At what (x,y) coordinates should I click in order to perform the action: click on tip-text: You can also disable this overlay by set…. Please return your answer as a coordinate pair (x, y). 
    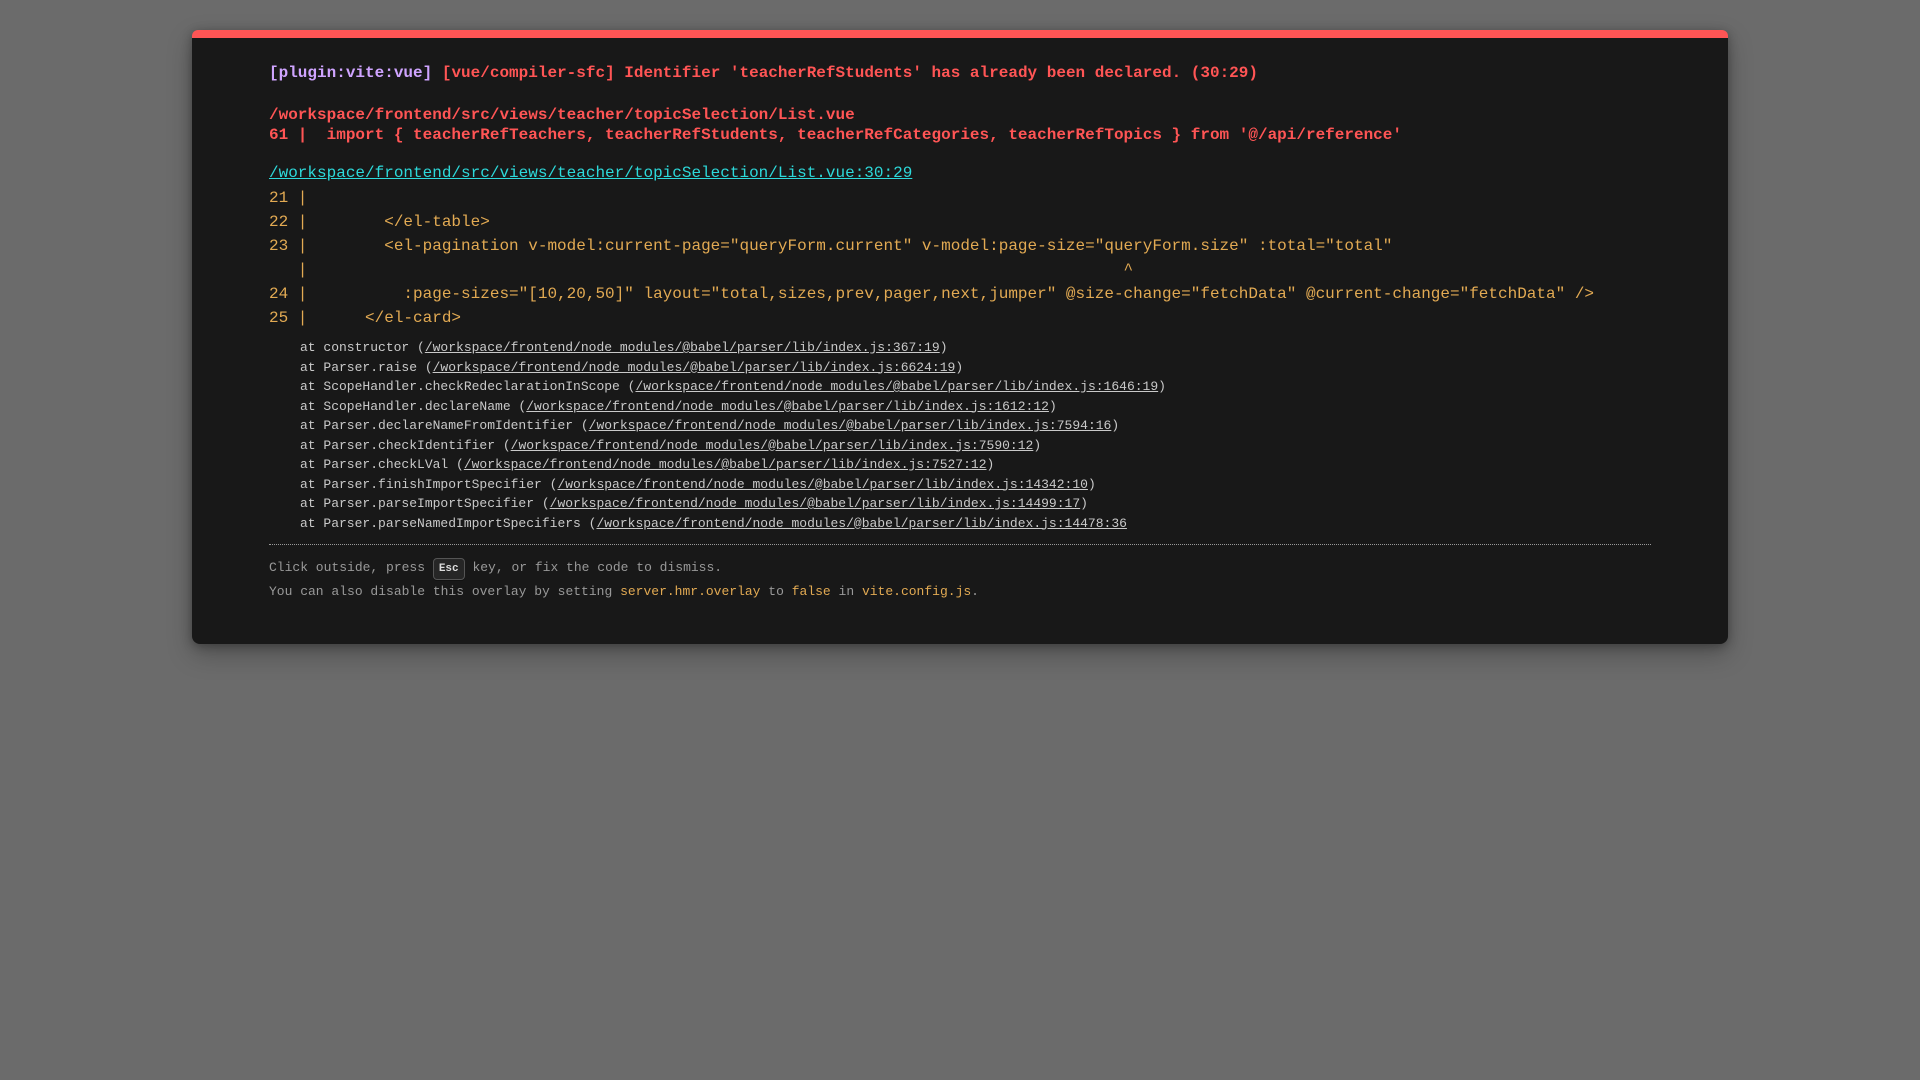
    Looking at the image, I should click on (445, 591).